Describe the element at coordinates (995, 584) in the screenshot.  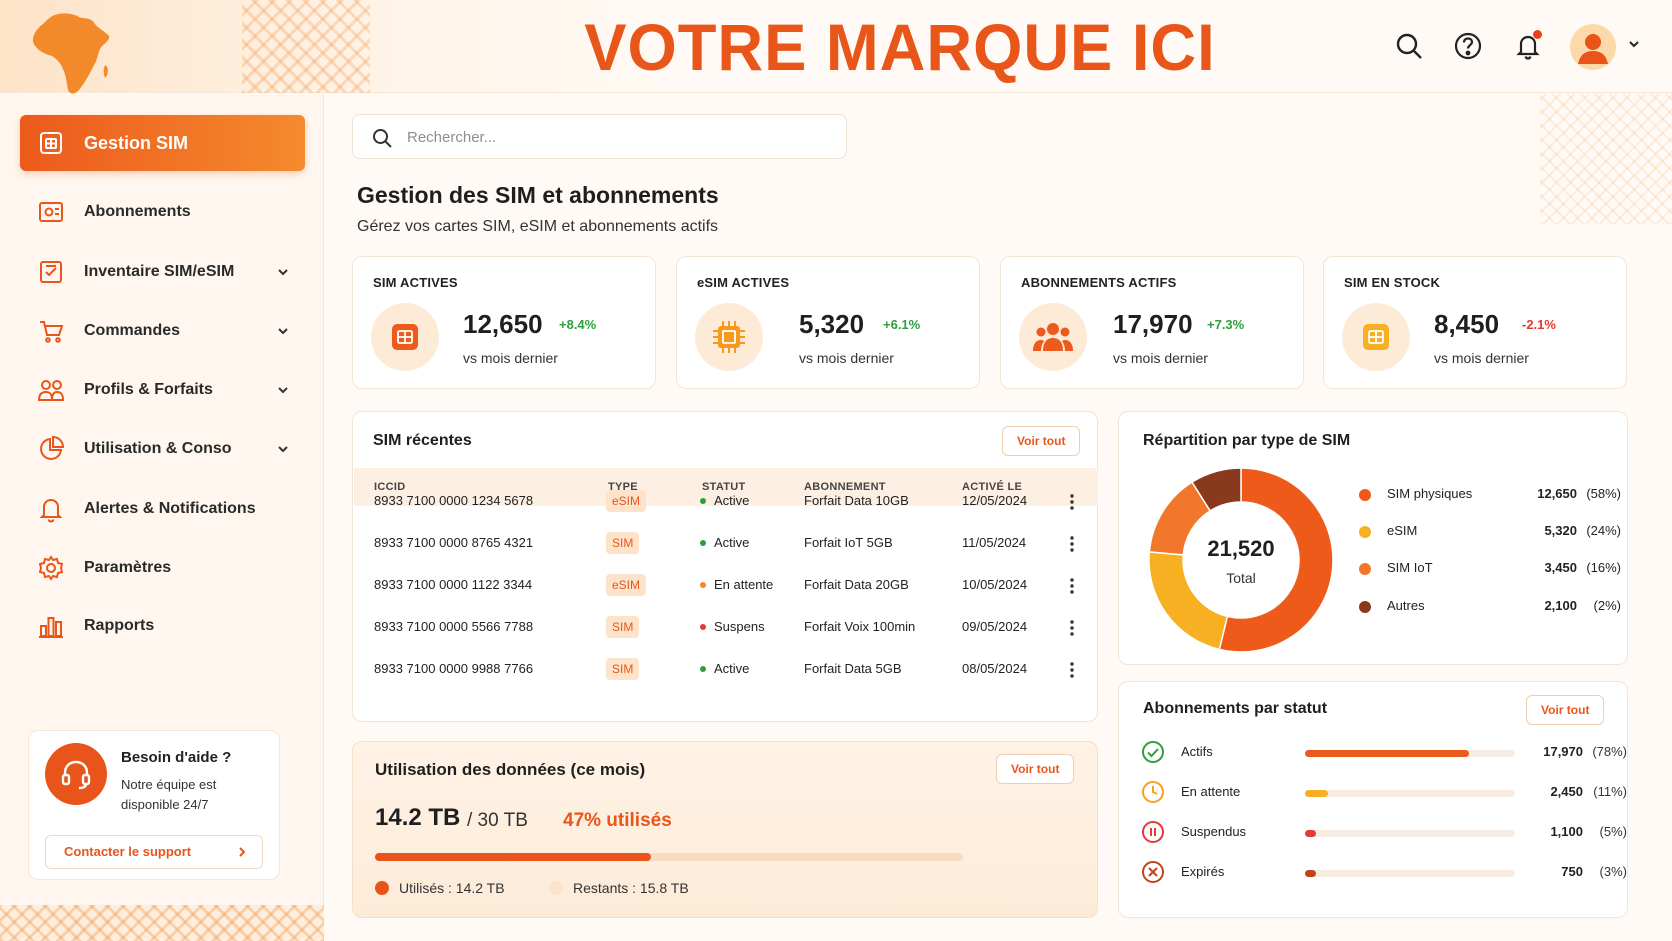
I see `cell-date: 10/05/2024` at that location.